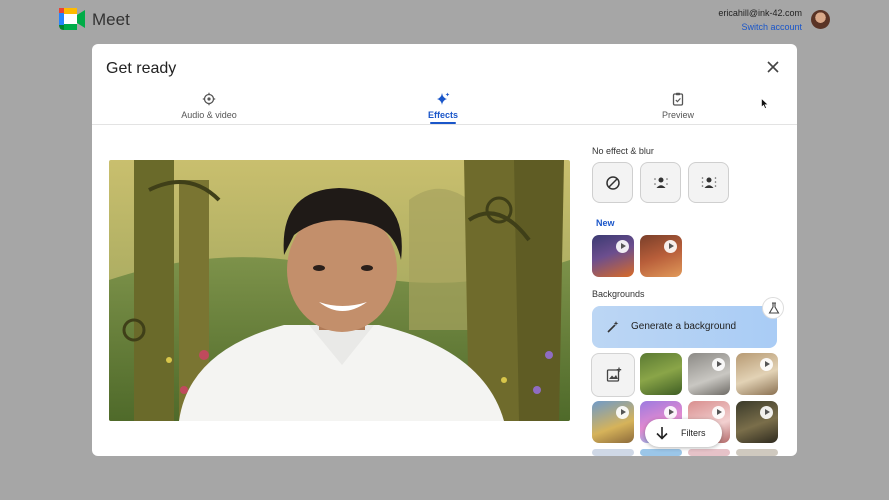 The image size is (889, 500). I want to click on upload-background-button, so click(613, 375).